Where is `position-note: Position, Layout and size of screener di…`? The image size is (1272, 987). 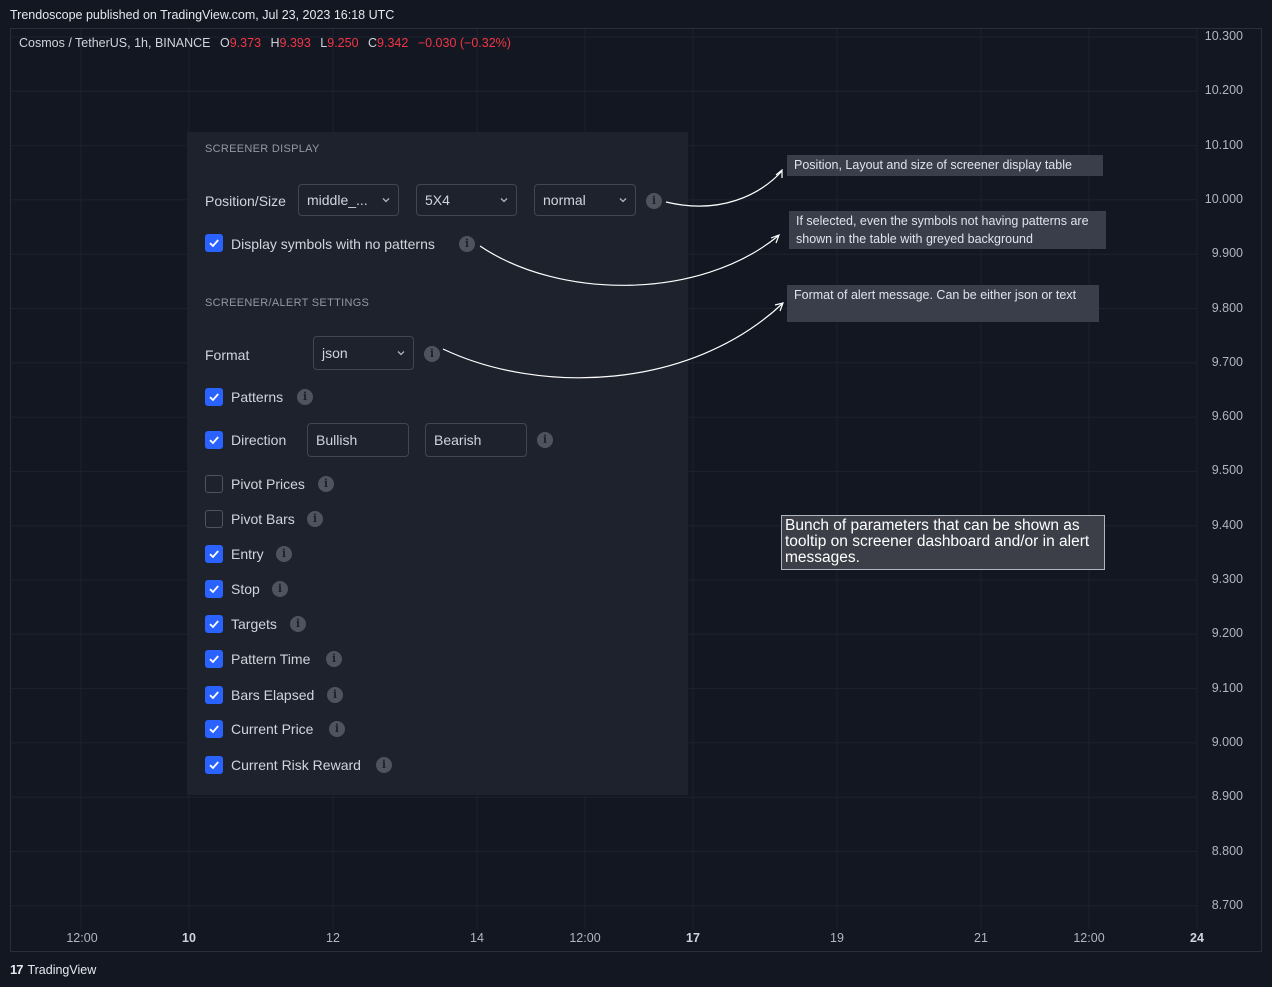 position-note: Position, Layout and size of screener di… is located at coordinates (945, 165).